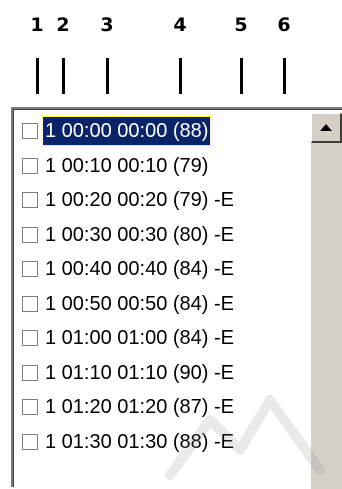  I want to click on list-item-label: 1 01:10 01:10 (90) -E, so click(140, 372).